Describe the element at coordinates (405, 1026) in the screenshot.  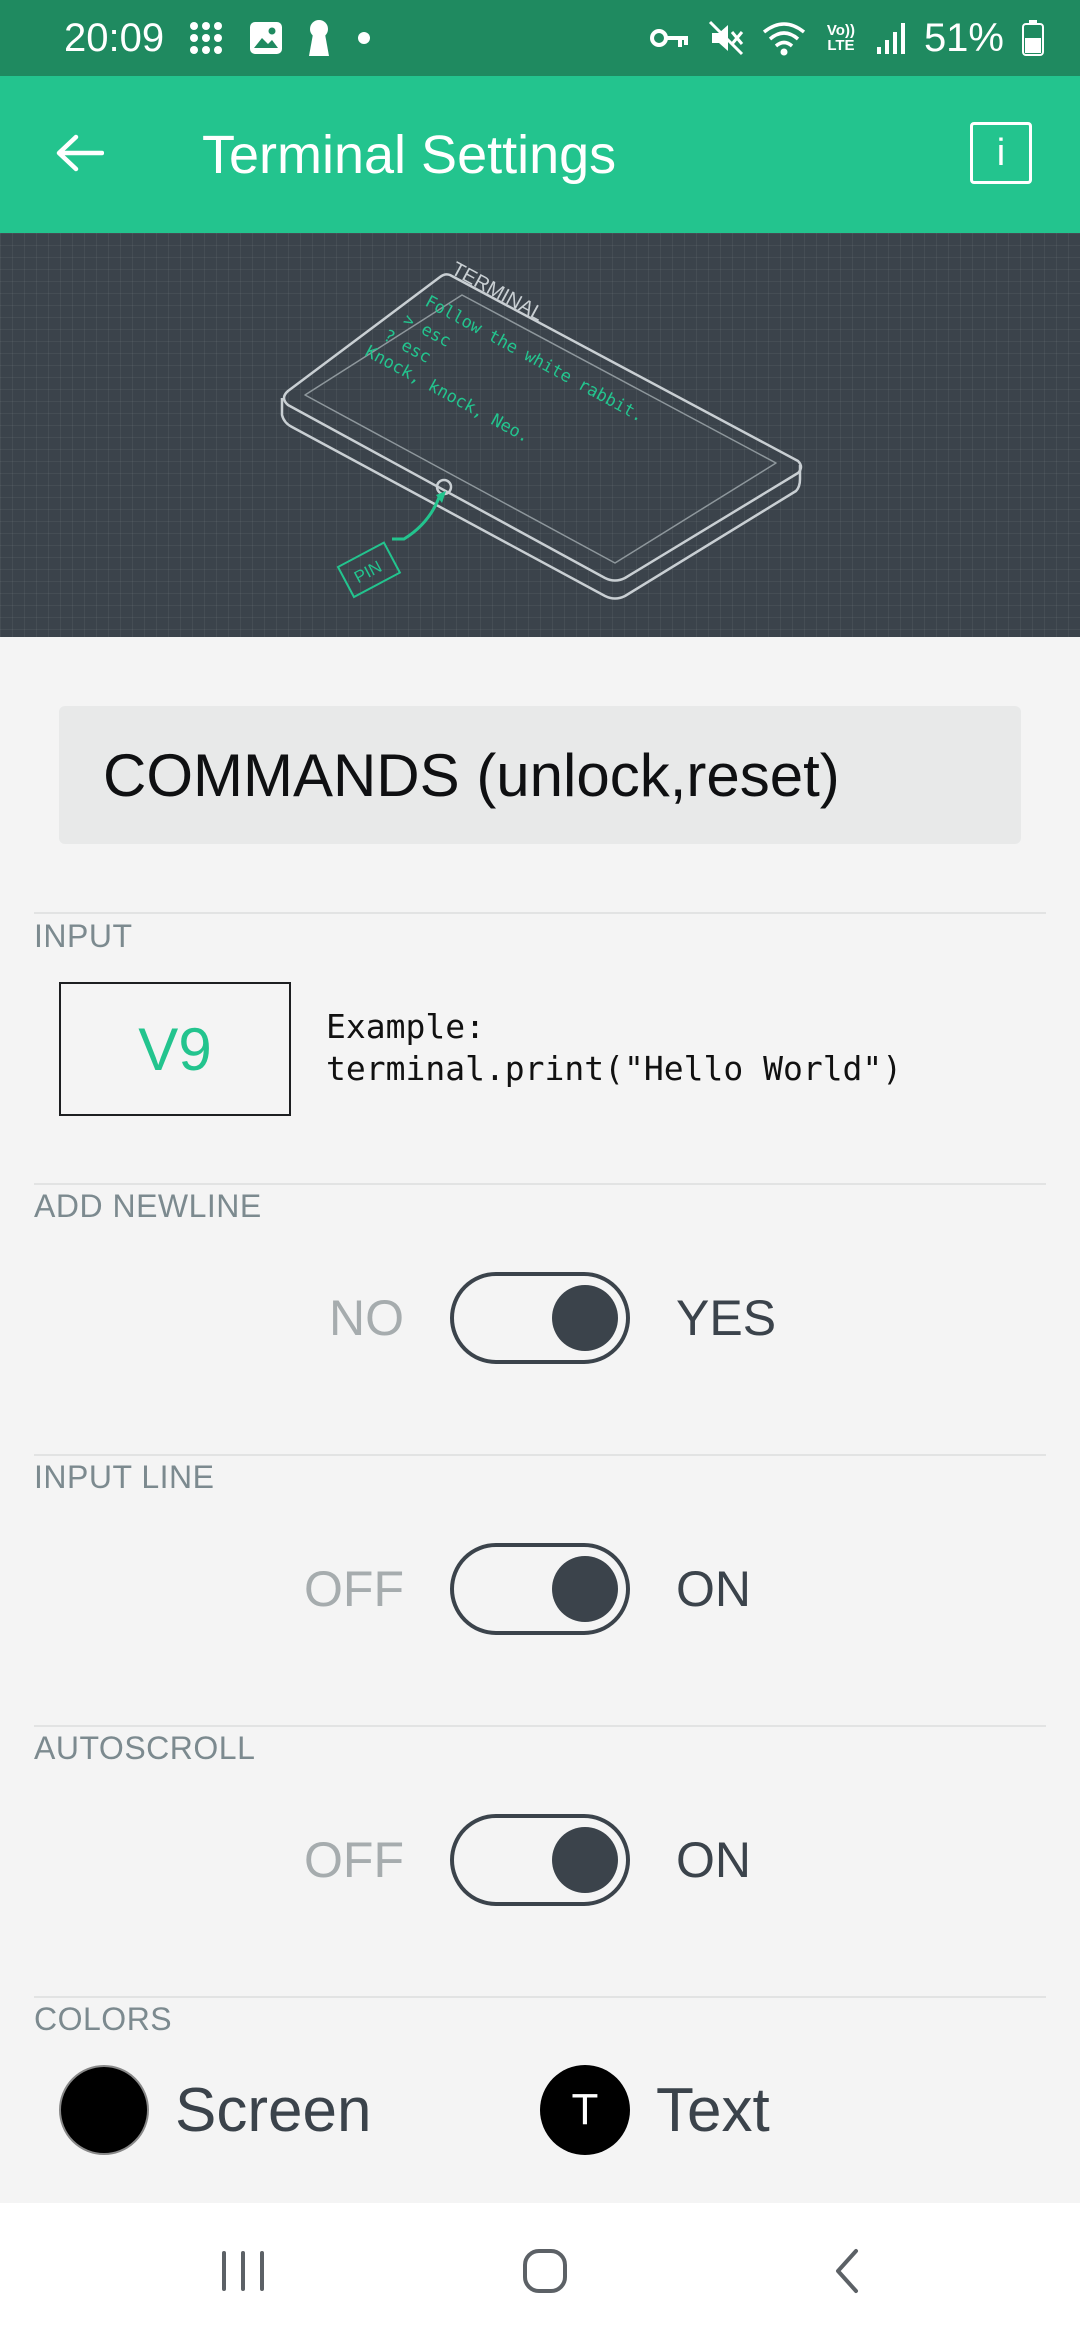
I see `example-line-1: Example:` at that location.